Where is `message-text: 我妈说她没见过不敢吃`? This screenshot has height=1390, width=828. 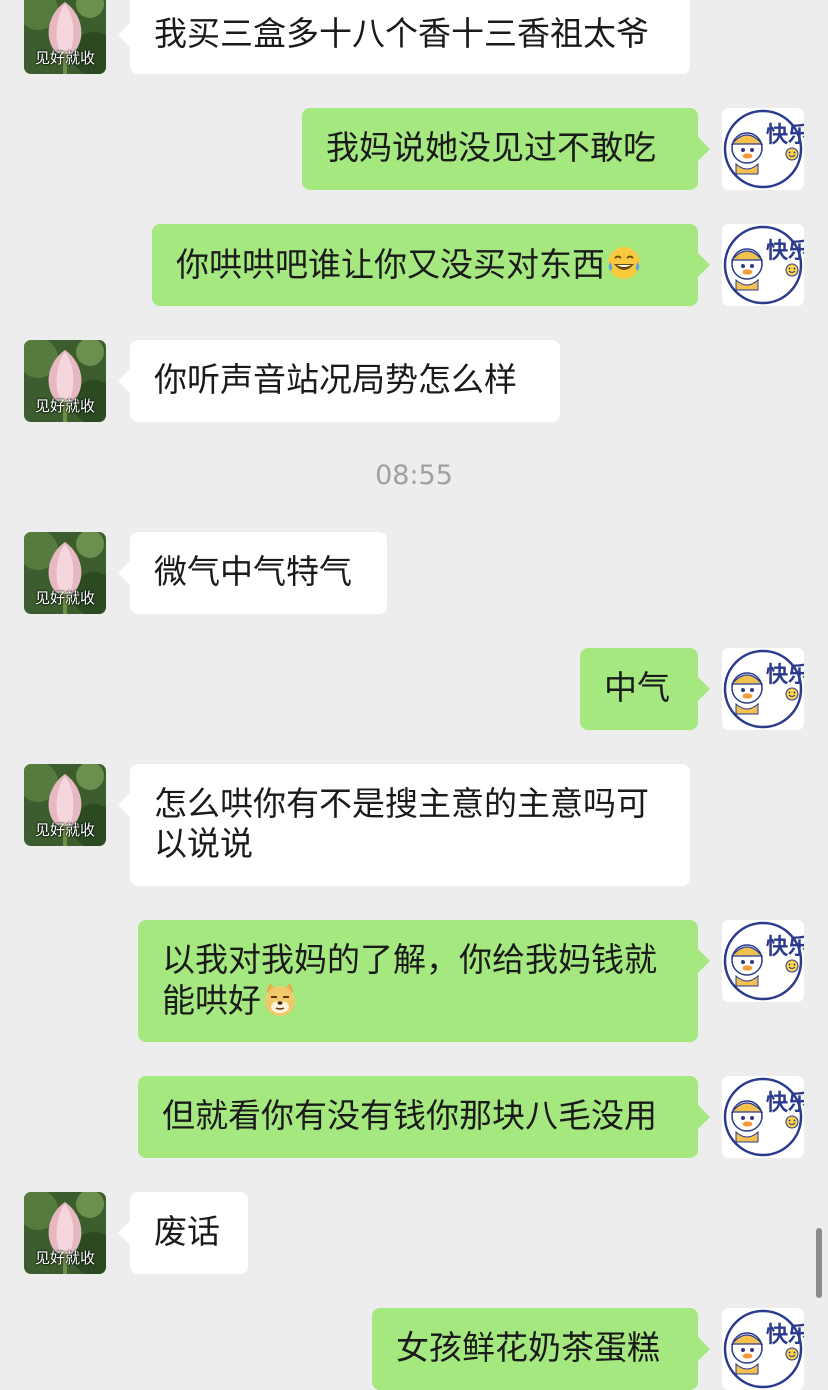 message-text: 我妈说她没见过不敢吃 is located at coordinates (491, 147).